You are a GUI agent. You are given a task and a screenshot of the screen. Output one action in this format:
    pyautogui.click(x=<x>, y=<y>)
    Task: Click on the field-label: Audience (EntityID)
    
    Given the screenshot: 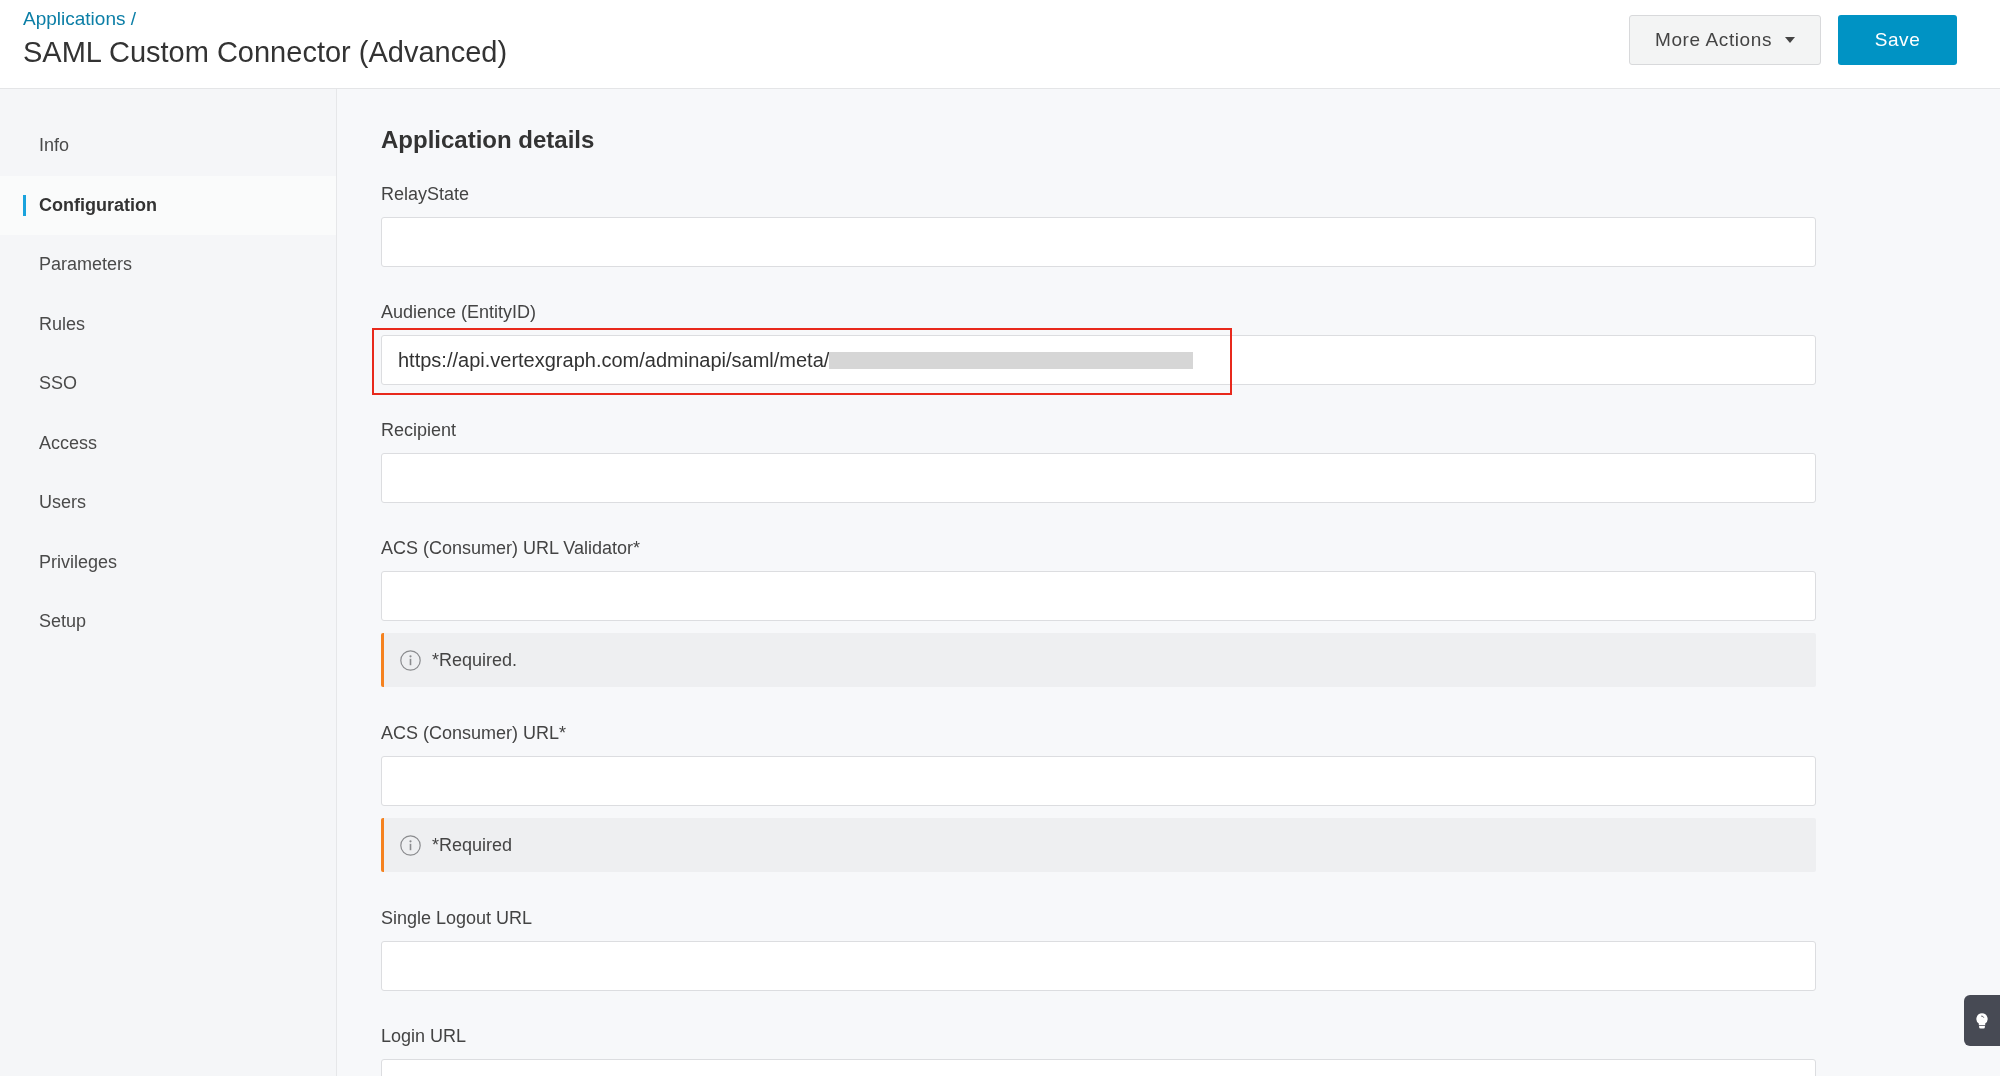 What is the action you would take?
    pyautogui.click(x=459, y=312)
    